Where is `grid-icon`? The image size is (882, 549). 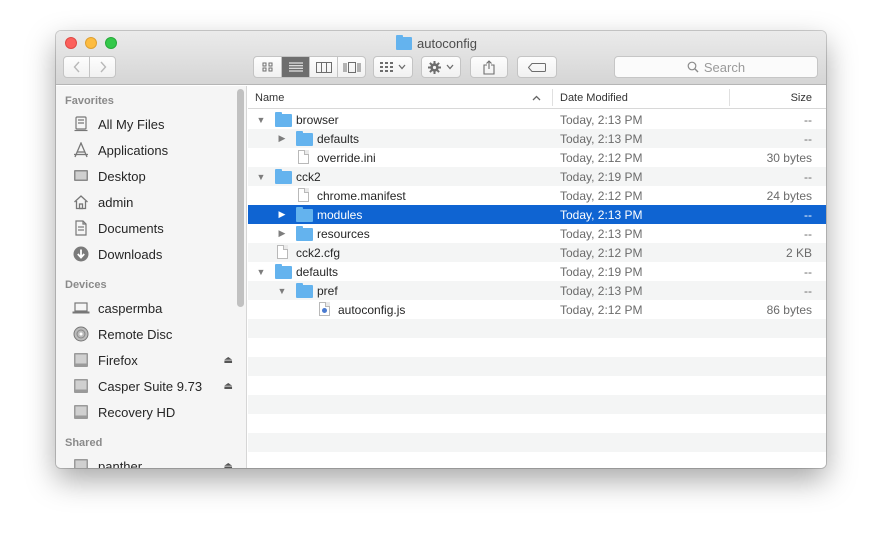 grid-icon is located at coordinates (267, 67).